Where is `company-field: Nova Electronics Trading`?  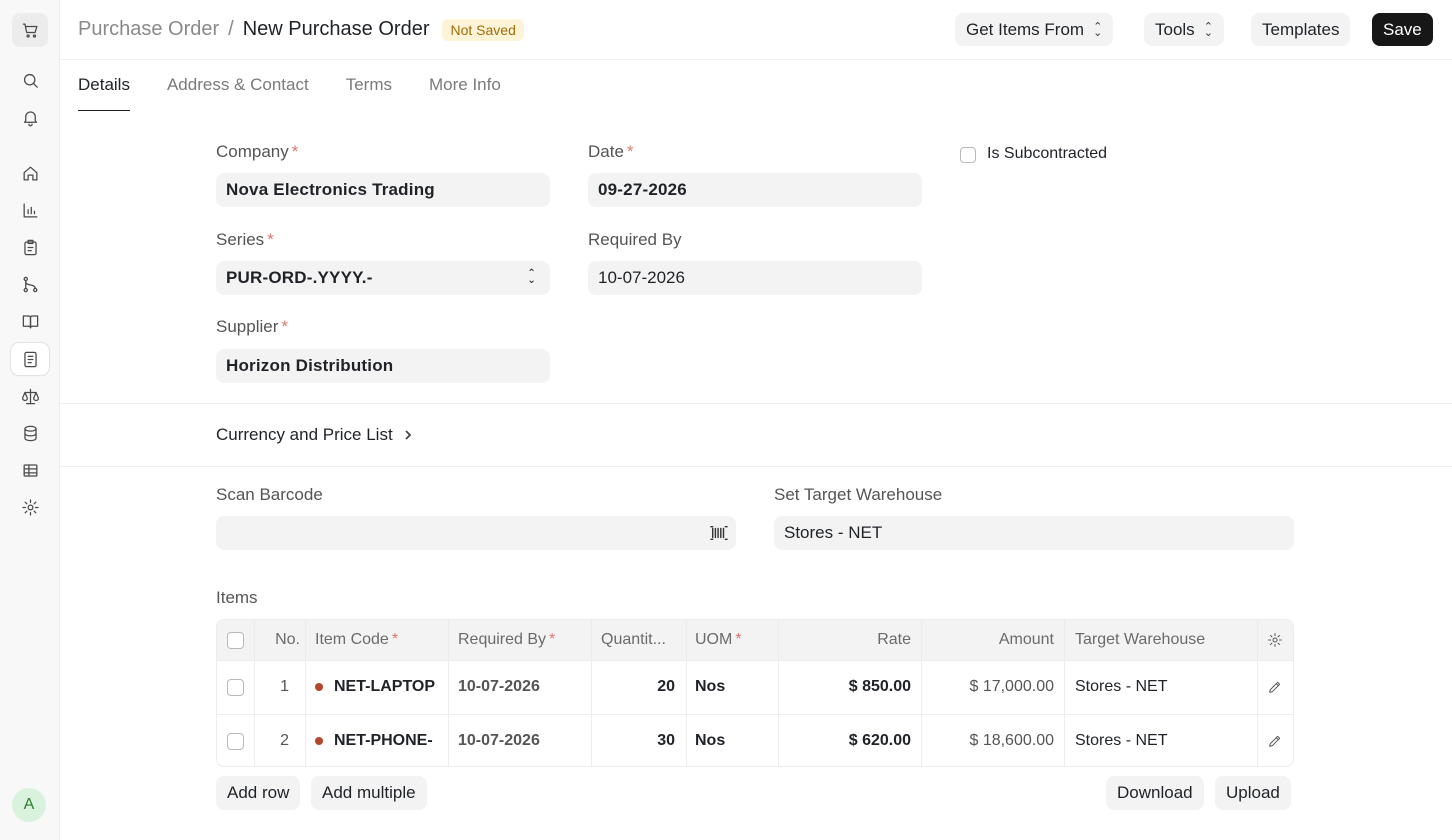 company-field: Nova Electronics Trading is located at coordinates (383, 190).